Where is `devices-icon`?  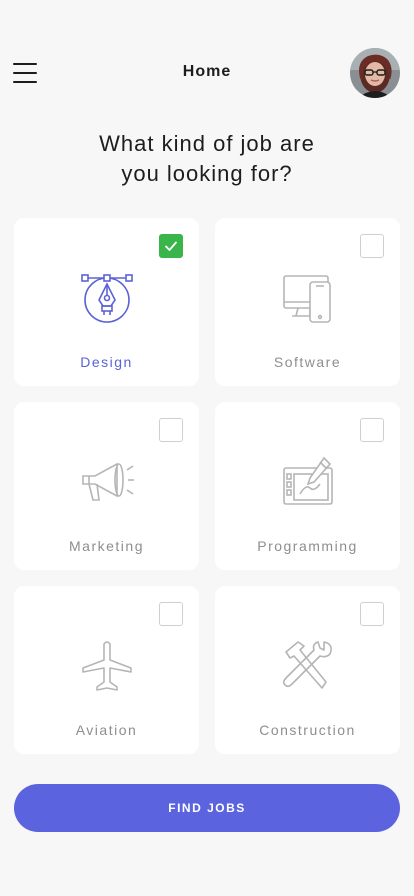 devices-icon is located at coordinates (308, 298).